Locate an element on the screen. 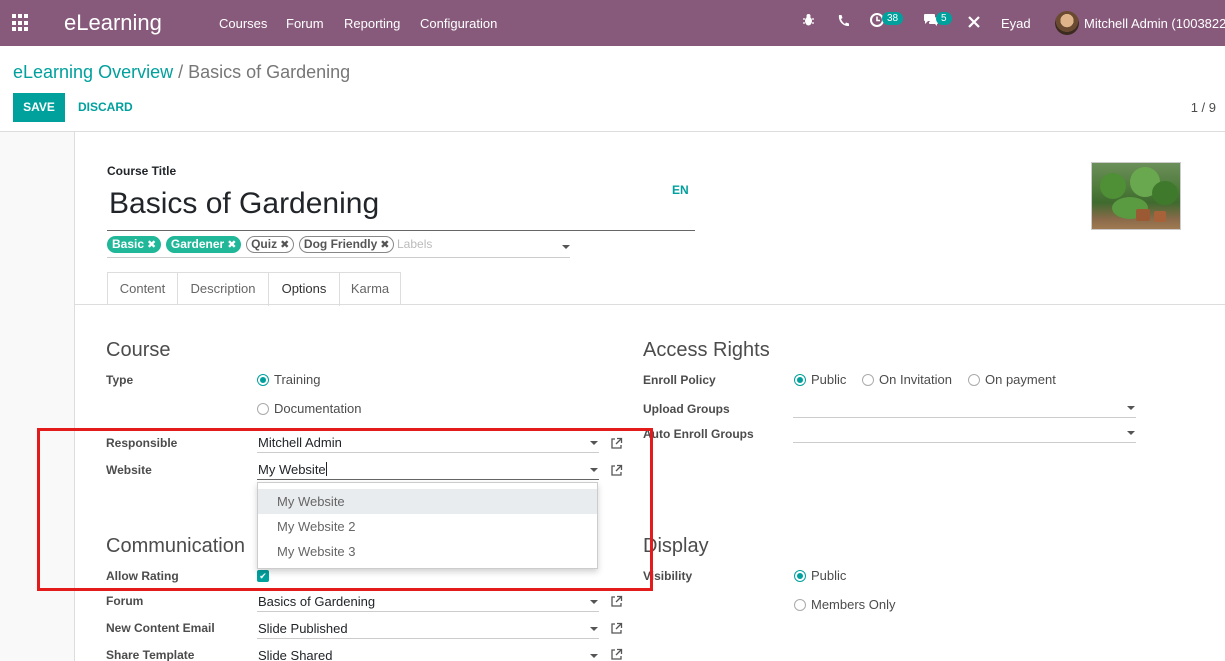 The width and height of the screenshot is (1225, 661). auto-enroll-groups-label: Auto Enroll Groups is located at coordinates (698, 434).